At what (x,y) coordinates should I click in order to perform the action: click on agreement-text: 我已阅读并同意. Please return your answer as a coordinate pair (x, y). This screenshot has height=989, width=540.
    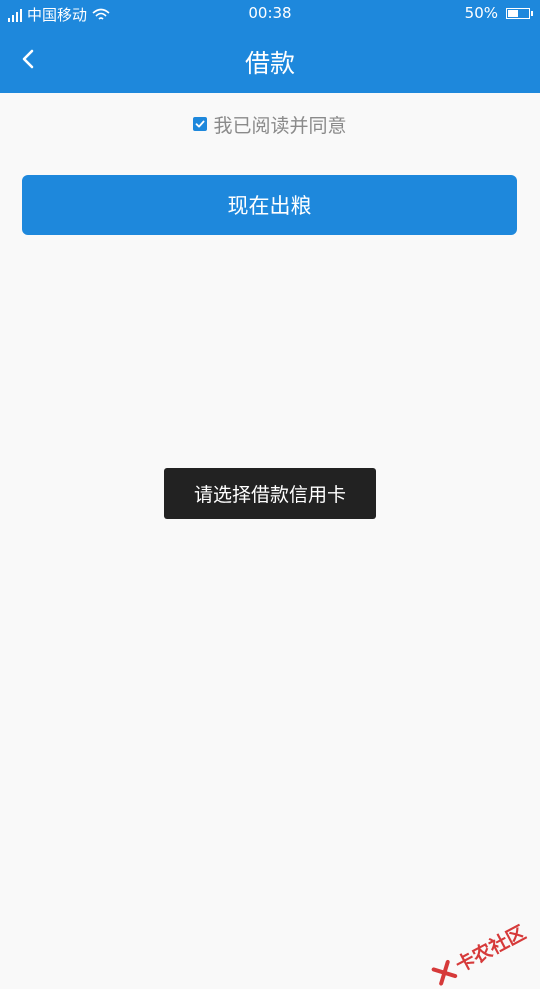
    Looking at the image, I should click on (279, 124).